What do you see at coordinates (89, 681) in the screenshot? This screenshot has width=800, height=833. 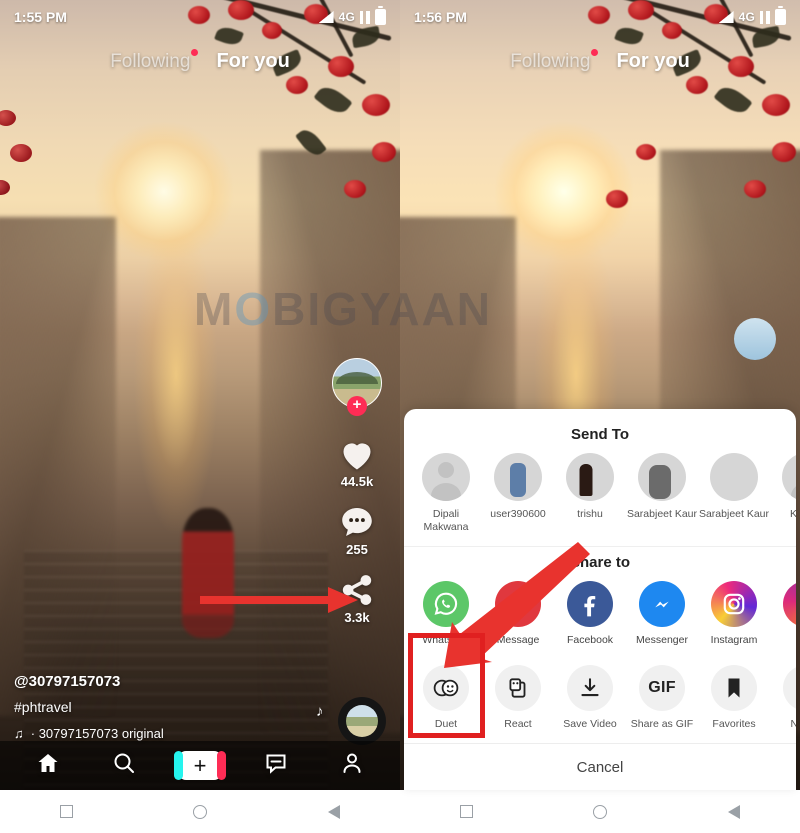 I see `creator-username: @30797157073` at bounding box center [89, 681].